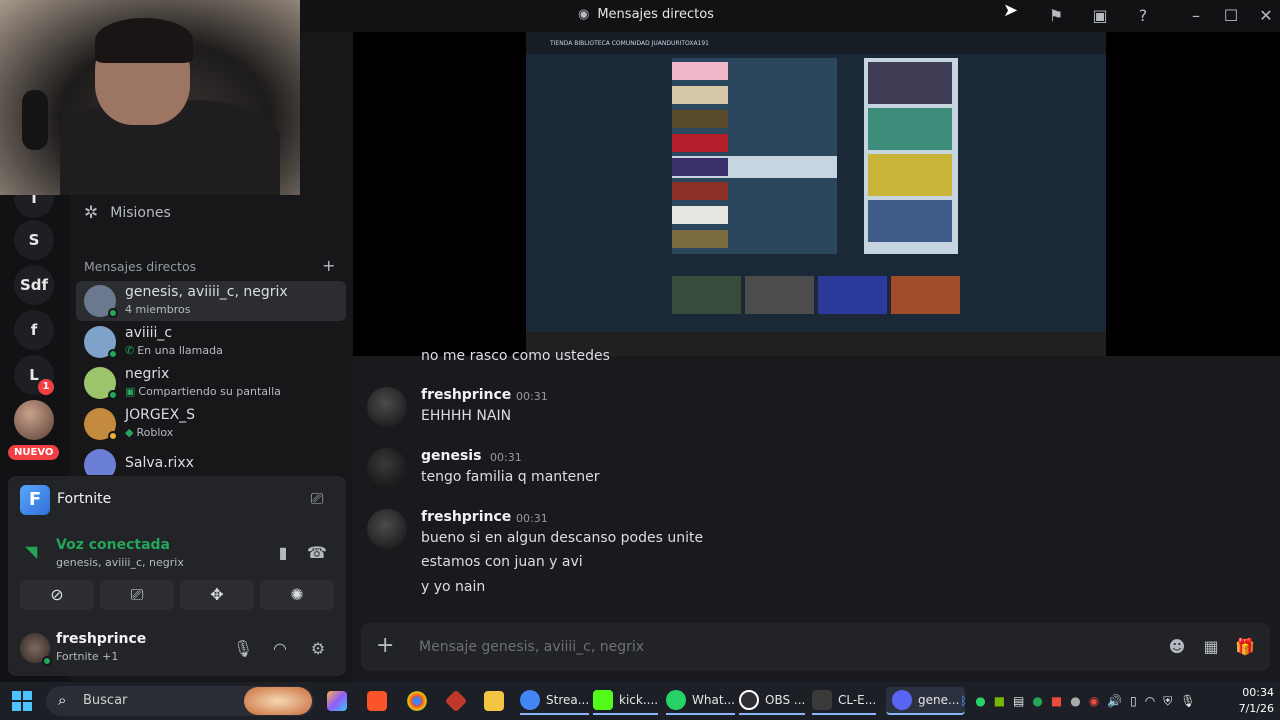  What do you see at coordinates (385, 646) in the screenshot?
I see `attach-plus-icon: +` at bounding box center [385, 646].